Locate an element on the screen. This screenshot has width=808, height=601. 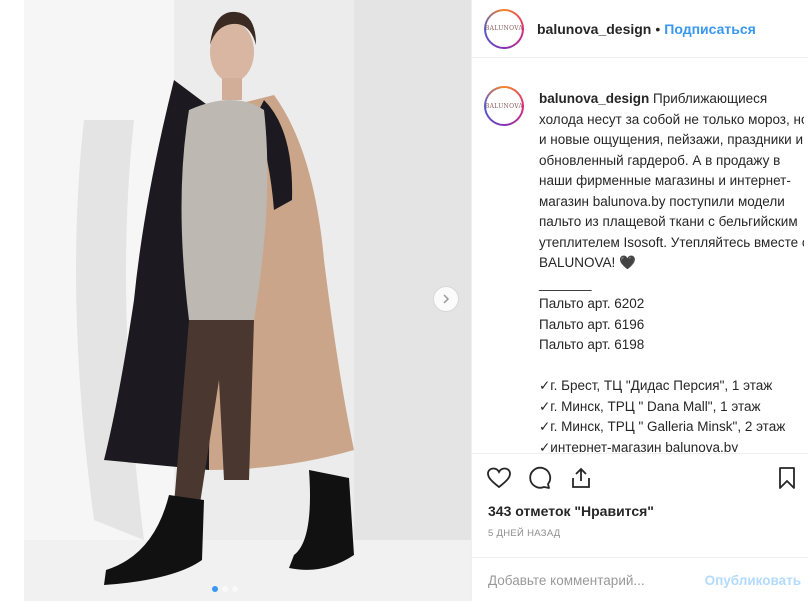
comment-icon is located at coordinates (540, 478).